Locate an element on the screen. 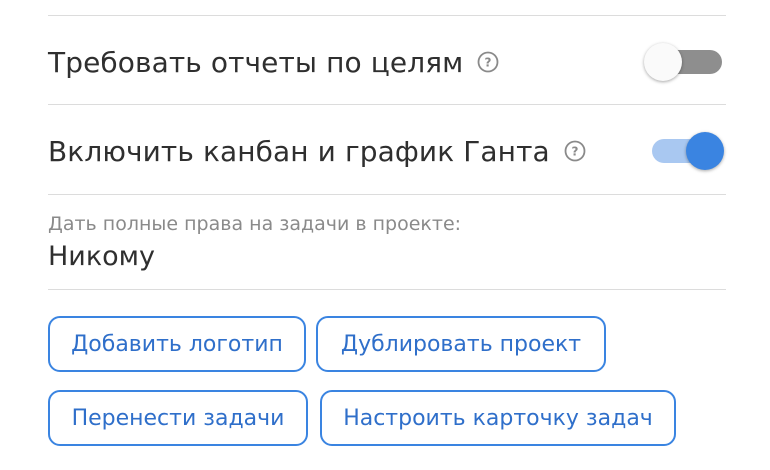 This screenshot has width=770, height=470. setting-row-goal-reports: Требовать отчеты по целям ? is located at coordinates (387, 62).